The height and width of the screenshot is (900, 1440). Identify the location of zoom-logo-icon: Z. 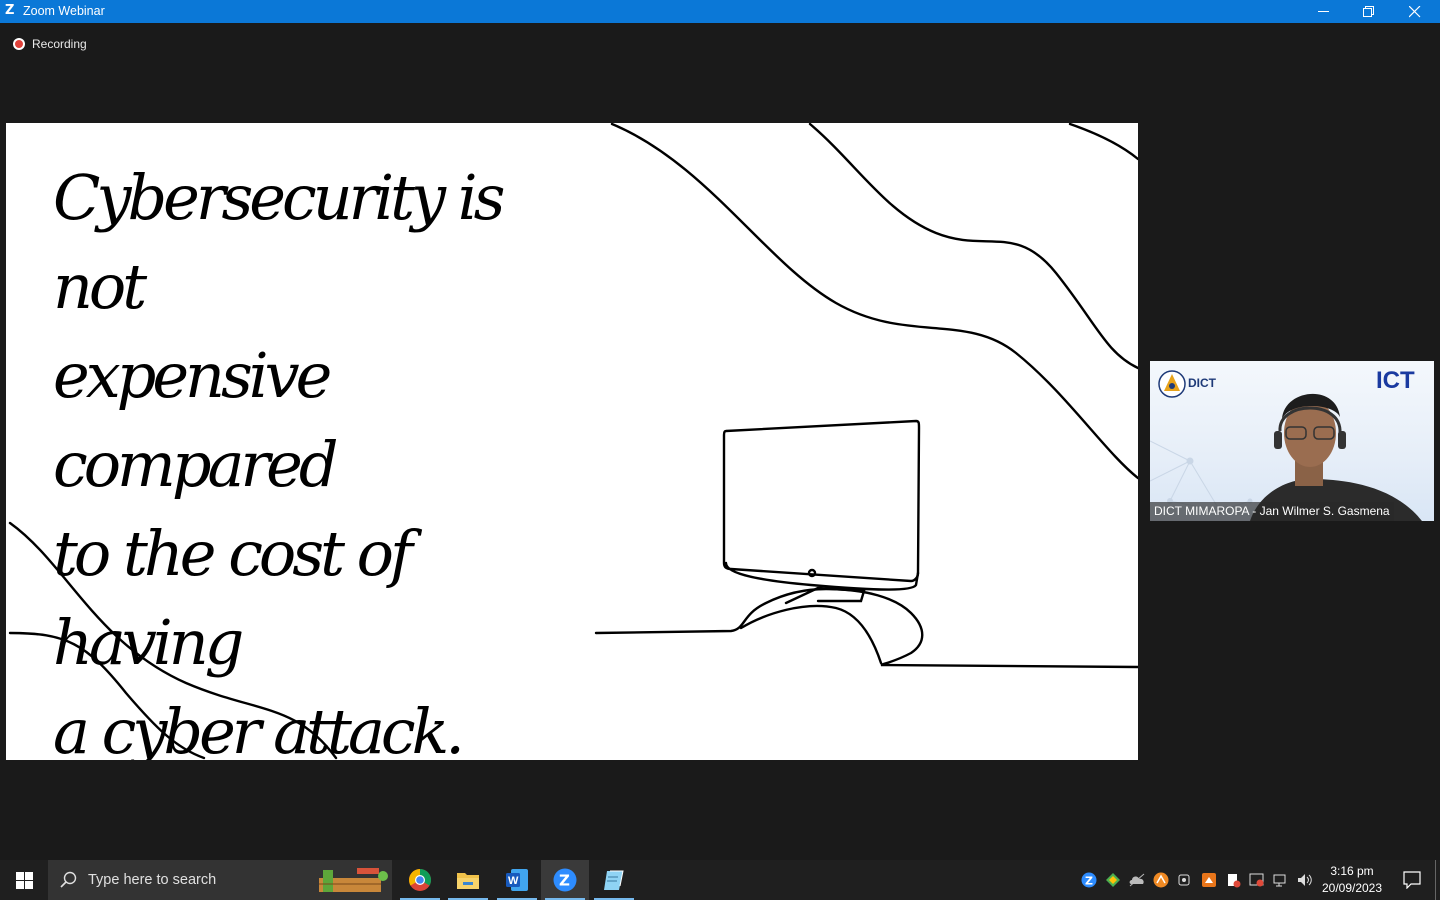
(10, 10).